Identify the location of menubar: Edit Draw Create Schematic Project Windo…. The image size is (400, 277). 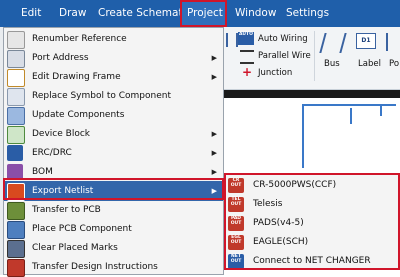
(200, 13).